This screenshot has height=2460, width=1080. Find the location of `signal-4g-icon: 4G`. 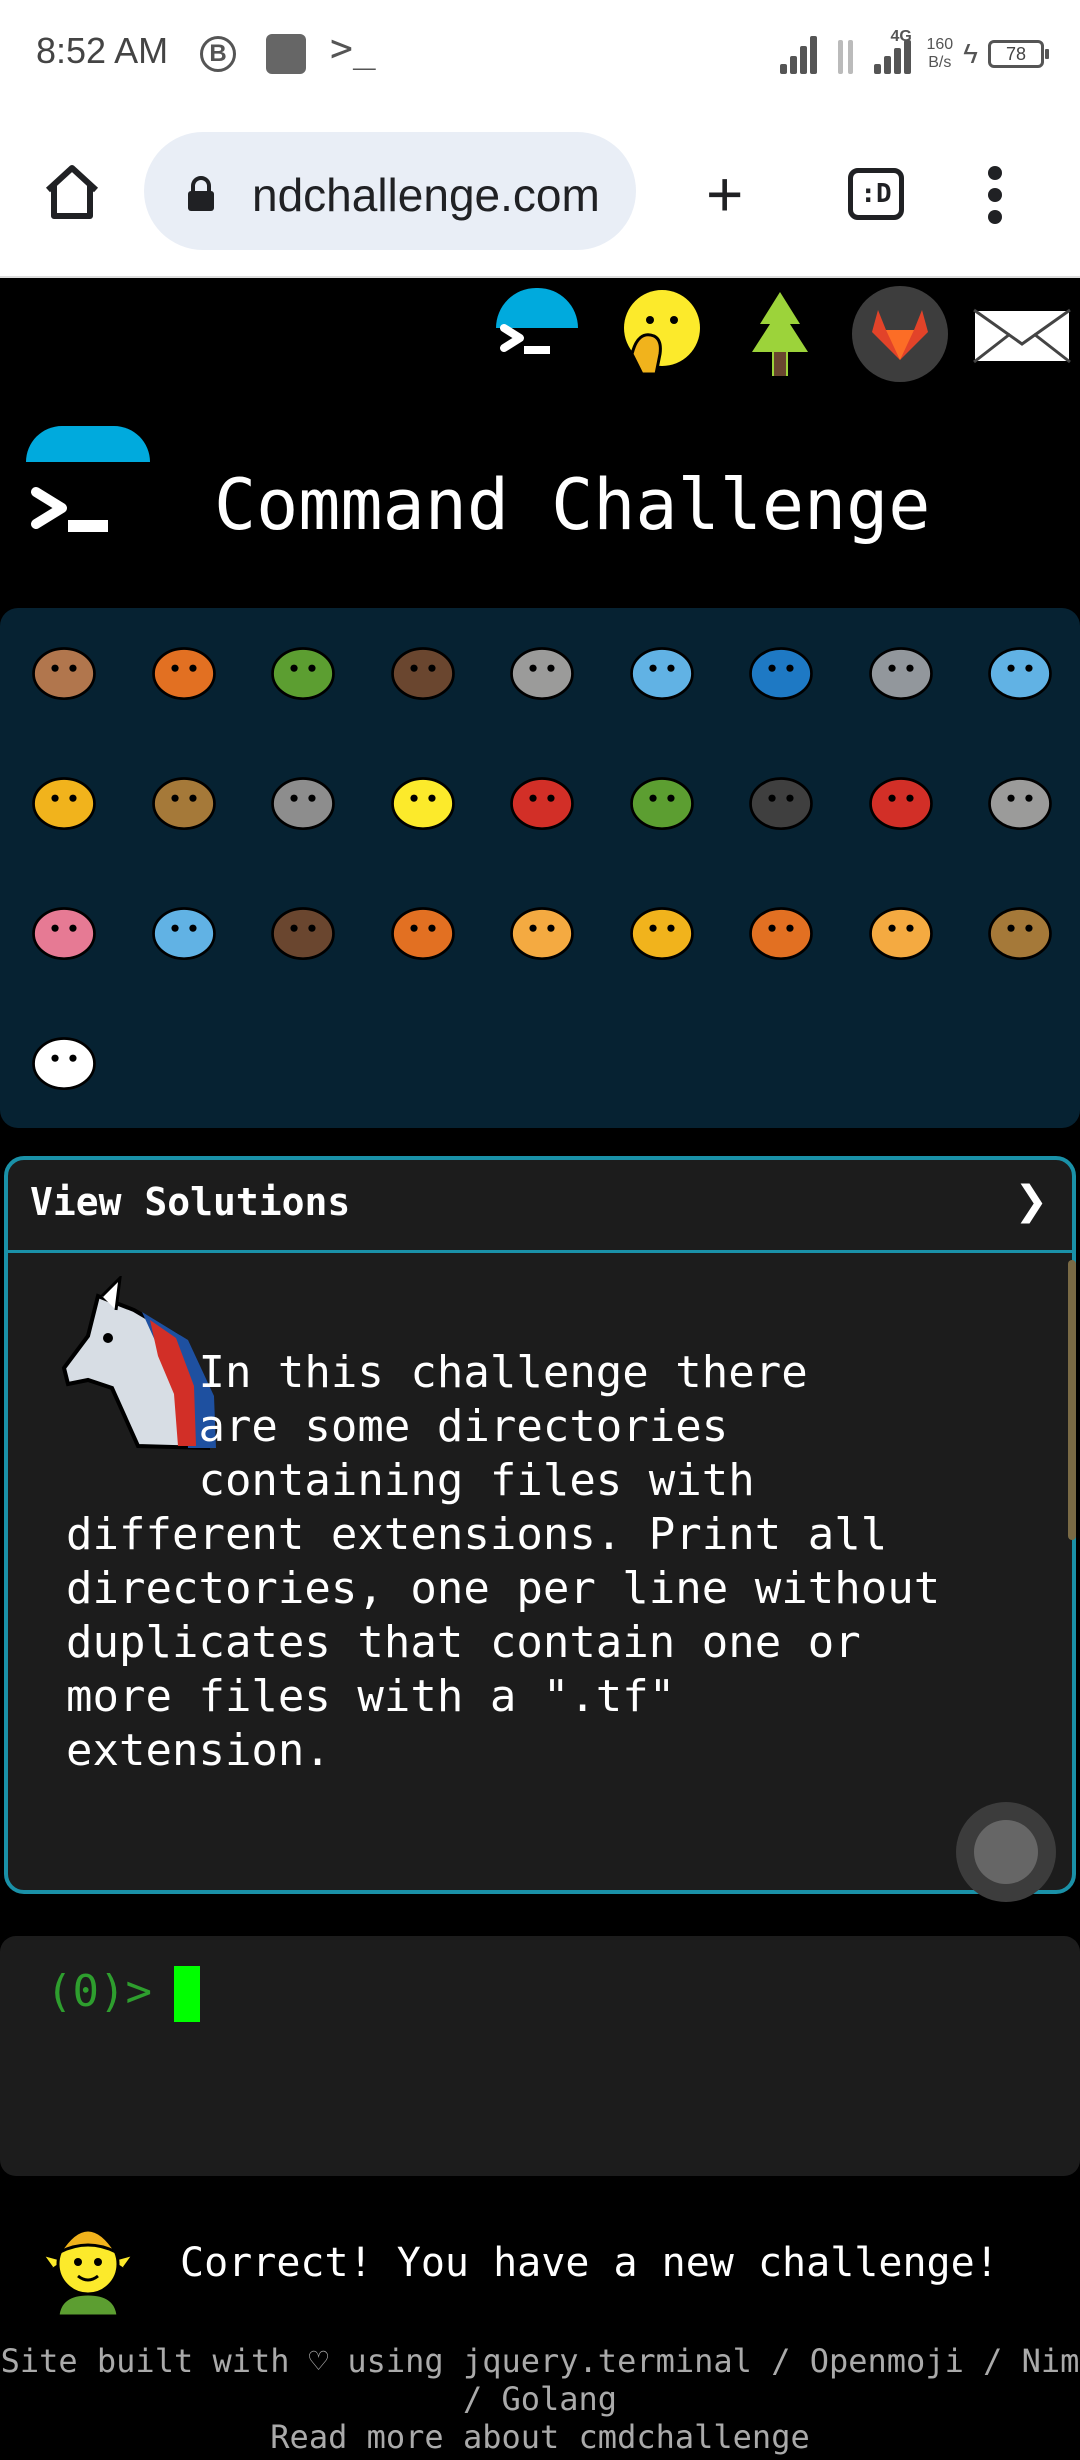

signal-4g-icon: 4G is located at coordinates (893, 51).